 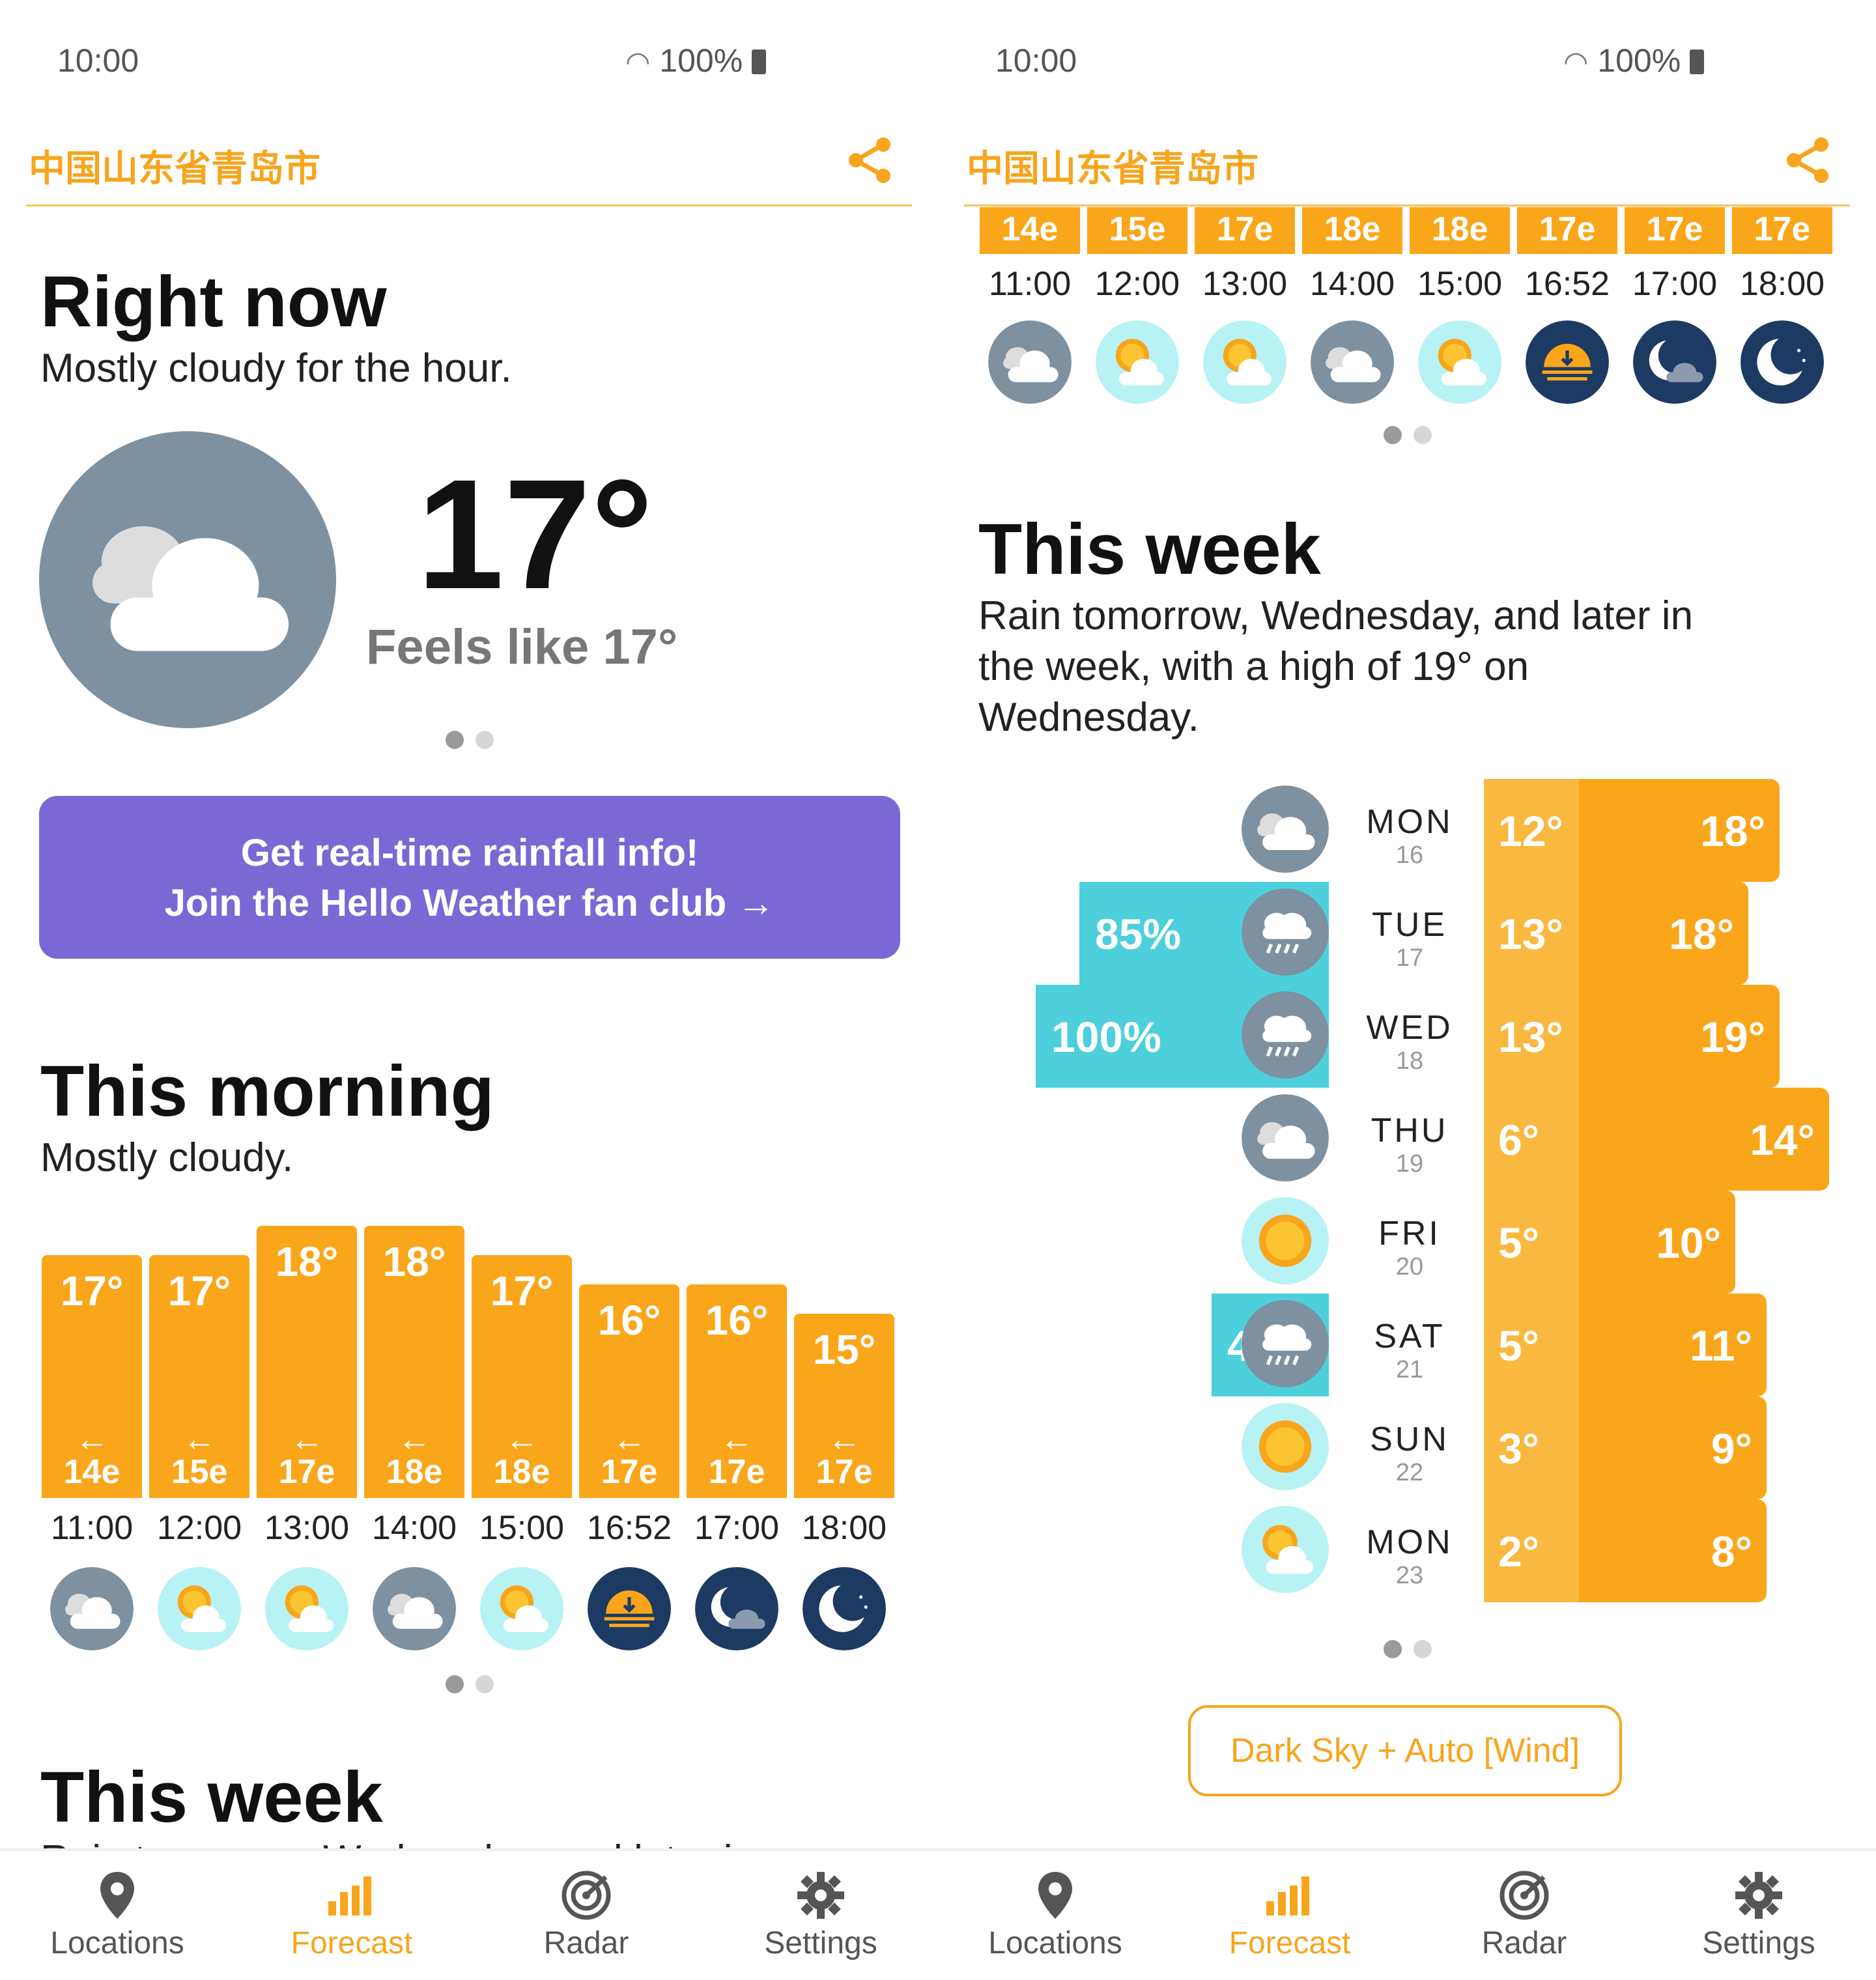 What do you see at coordinates (92, 1376) in the screenshot?
I see `hourly-temp-bar: 17° ← 14e` at bounding box center [92, 1376].